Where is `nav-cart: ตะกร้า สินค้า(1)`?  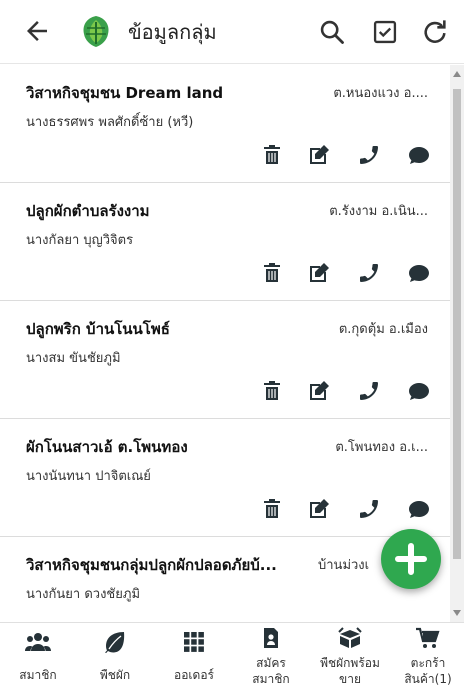 nav-cart: ตะกร้า สินค้า(1) is located at coordinates (428, 658).